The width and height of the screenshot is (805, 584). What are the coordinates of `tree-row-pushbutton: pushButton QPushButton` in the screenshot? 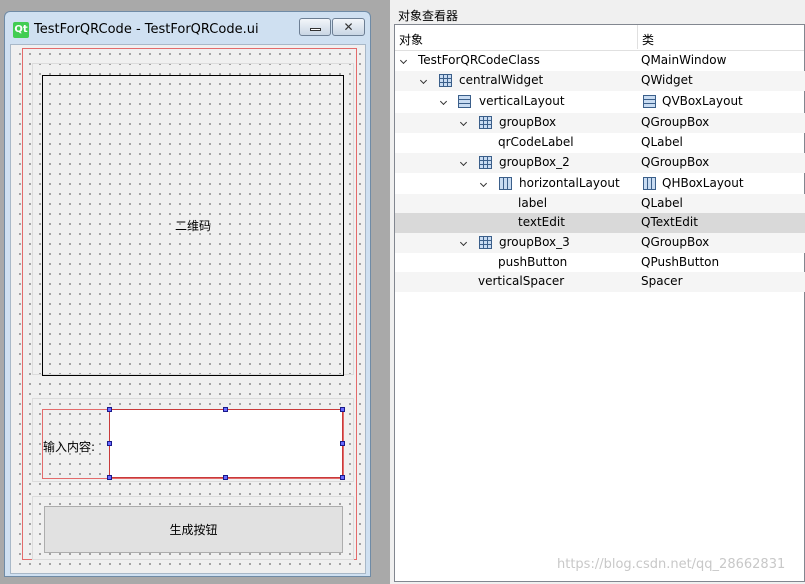 It's located at (600, 263).